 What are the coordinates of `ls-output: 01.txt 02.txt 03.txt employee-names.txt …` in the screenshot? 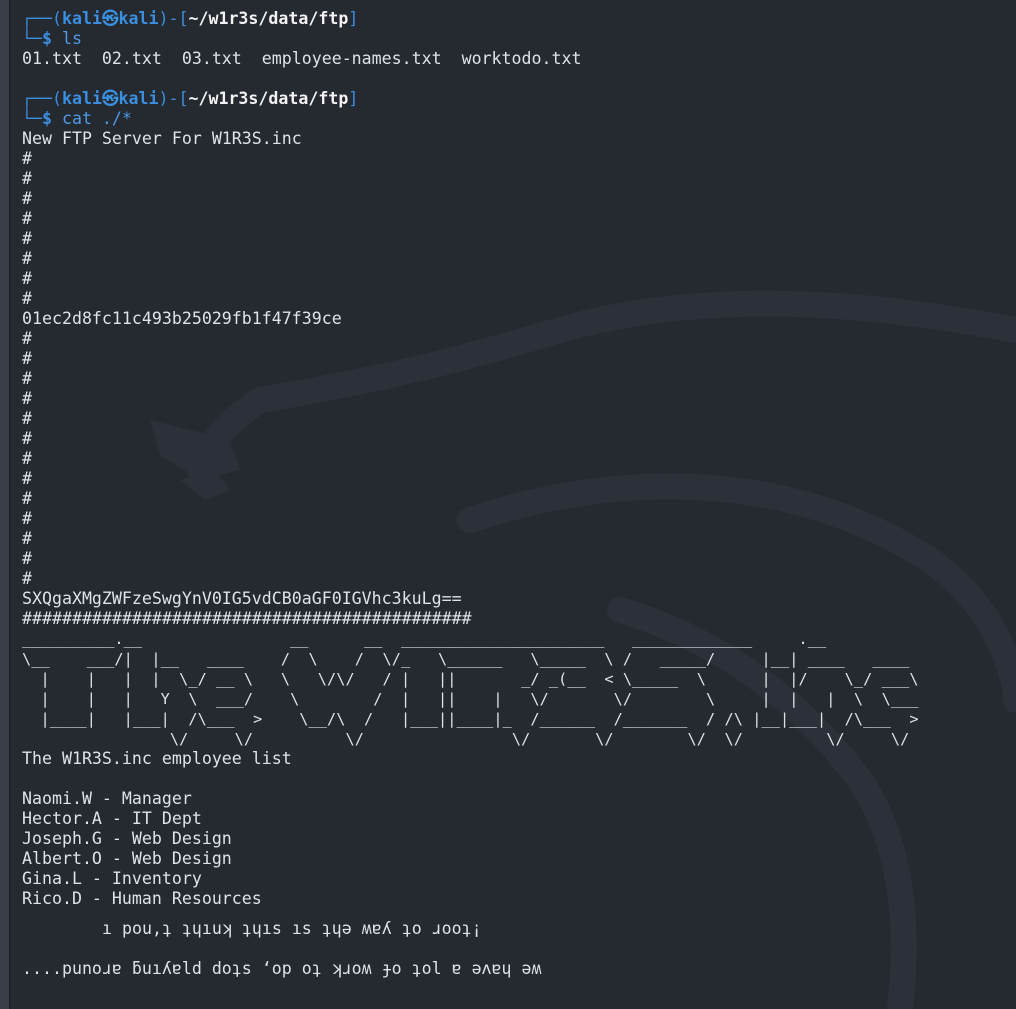 It's located at (302, 58).